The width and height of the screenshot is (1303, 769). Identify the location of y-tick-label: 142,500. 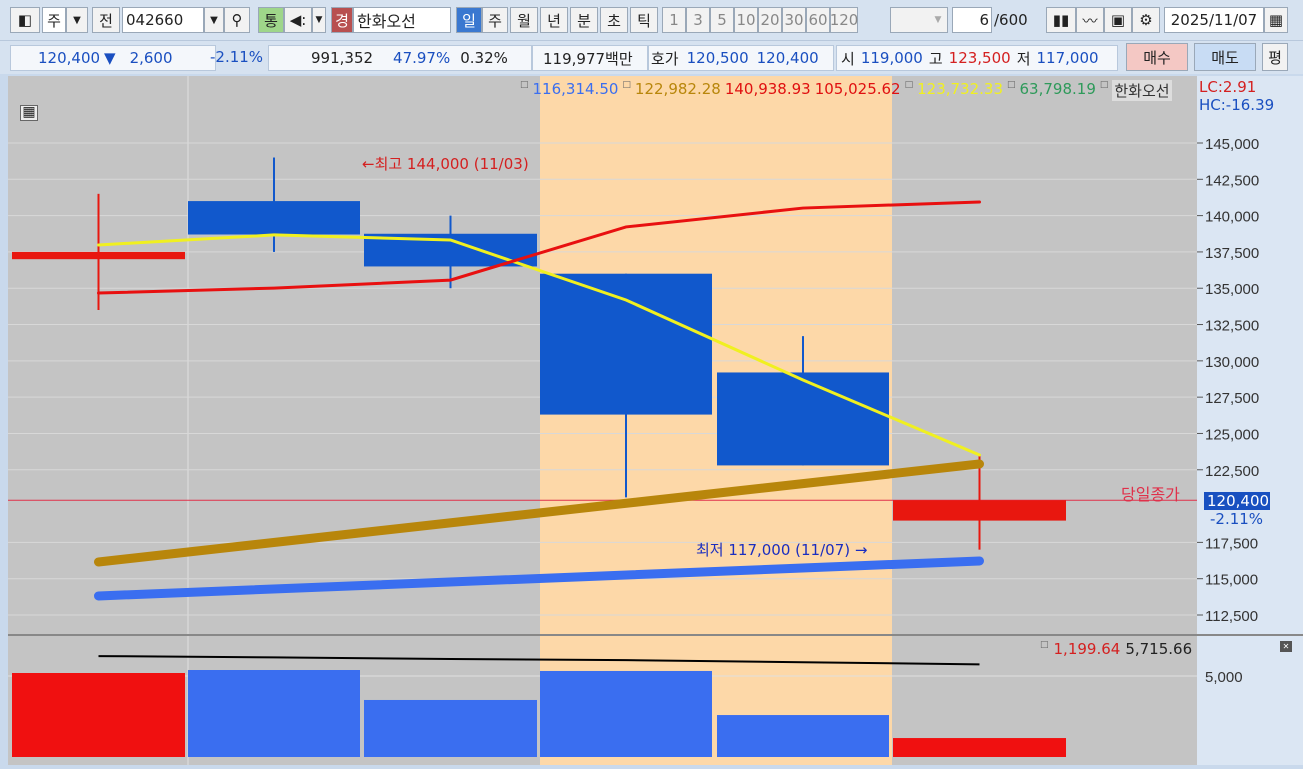
(1232, 180).